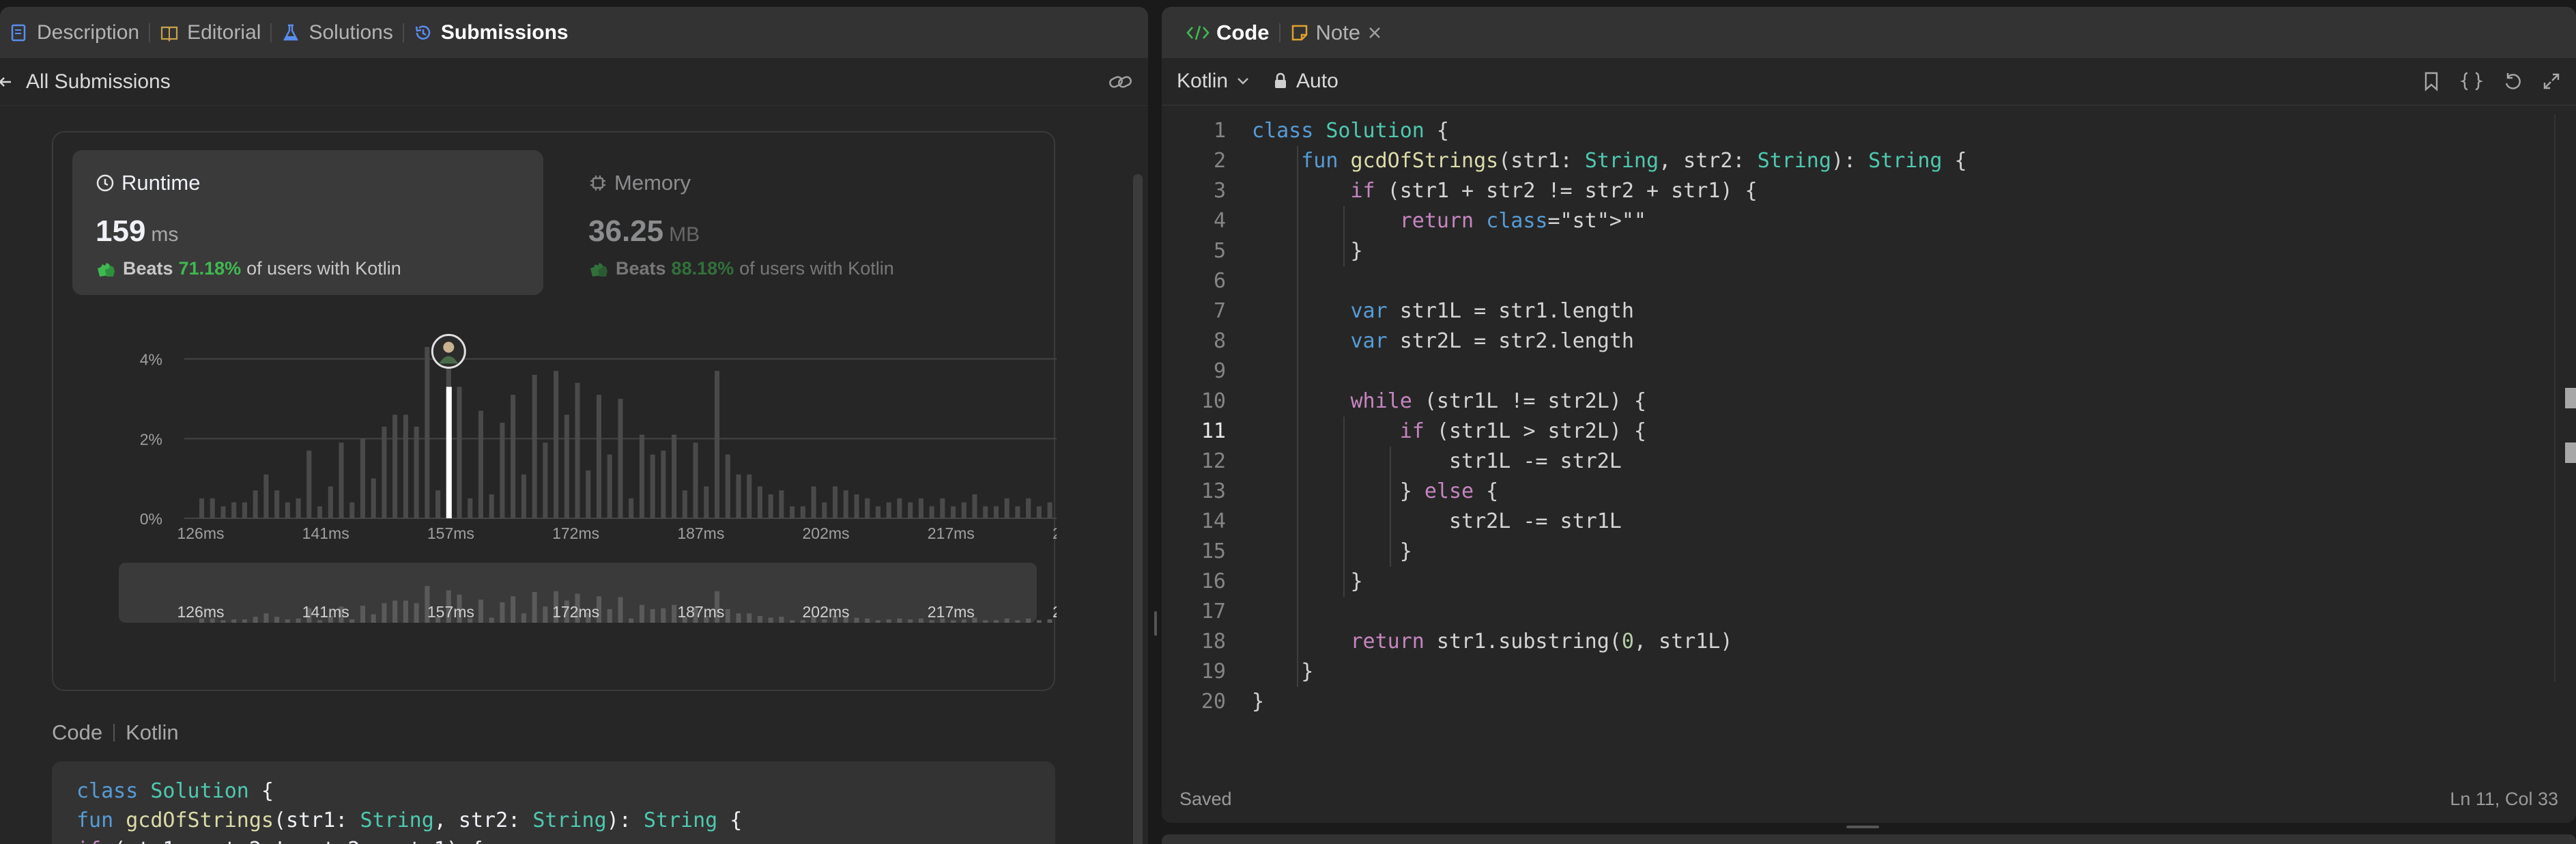  Describe the element at coordinates (2471, 81) in the screenshot. I see `format-braces-icon` at that location.